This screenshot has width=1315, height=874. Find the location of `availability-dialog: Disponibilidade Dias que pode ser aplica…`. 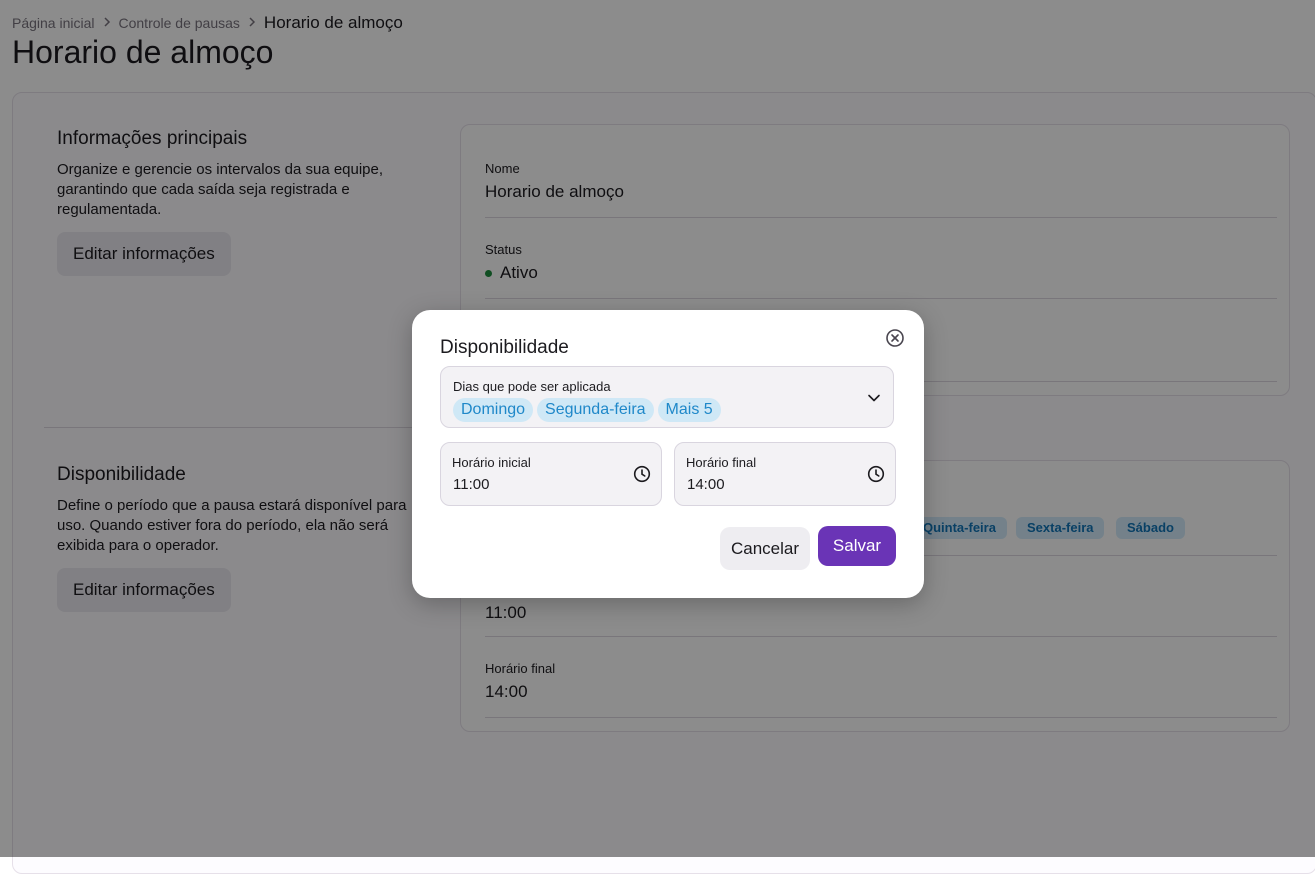

availability-dialog: Disponibilidade Dias que pode ser aplica… is located at coordinates (668, 454).